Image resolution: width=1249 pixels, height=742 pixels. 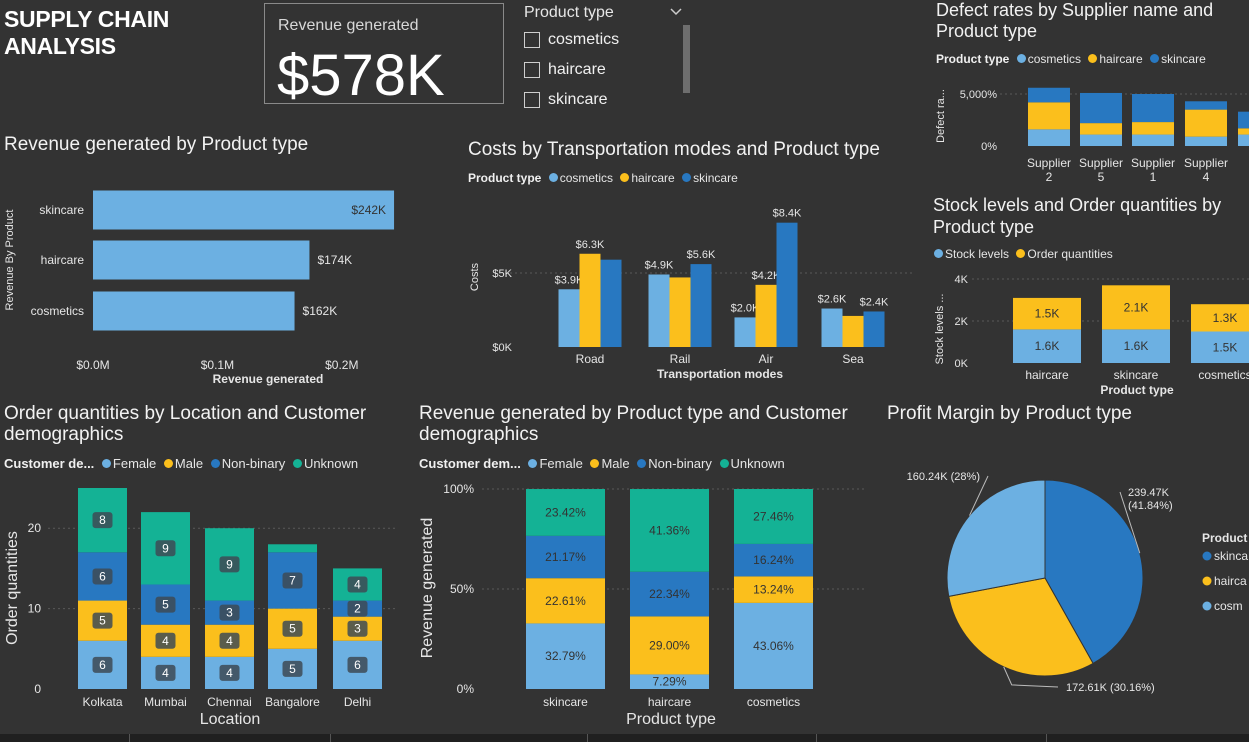 I want to click on category-label: 2, so click(x=1049, y=177).